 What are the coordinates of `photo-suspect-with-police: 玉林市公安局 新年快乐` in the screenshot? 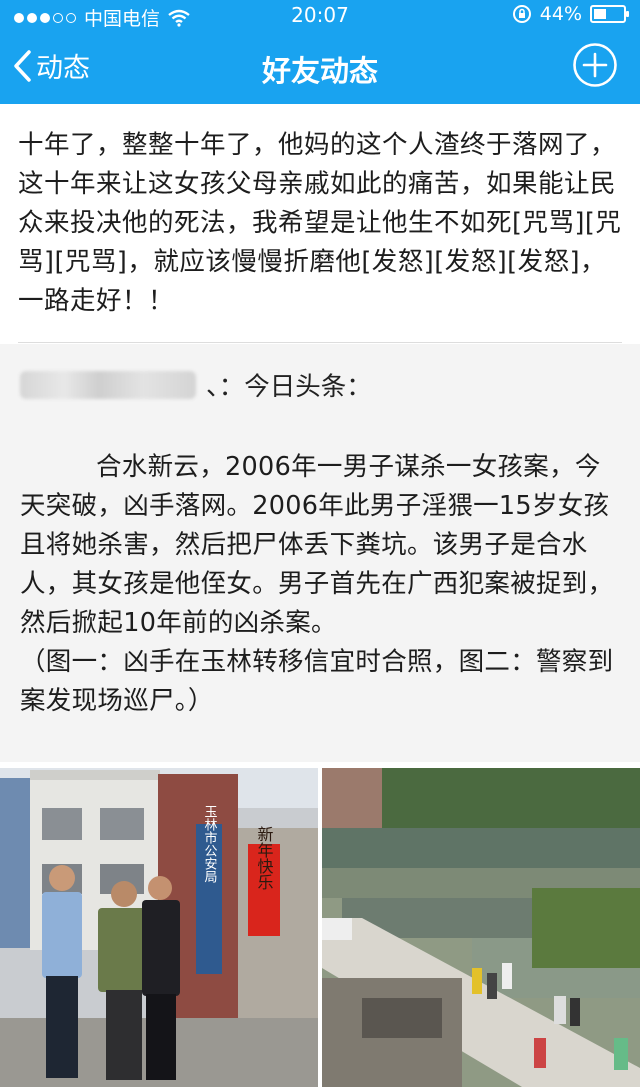 It's located at (159, 927).